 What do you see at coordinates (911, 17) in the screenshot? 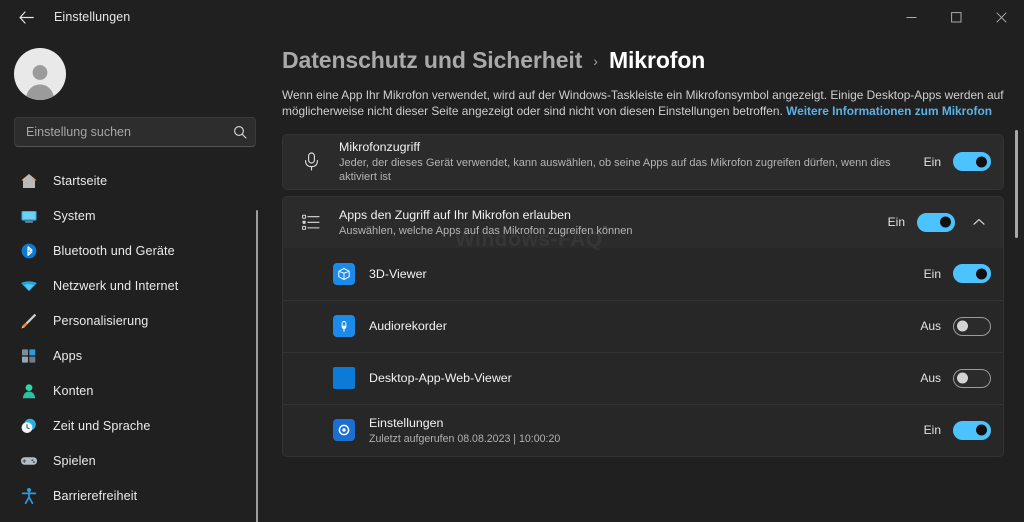
I see `minimize-button` at bounding box center [911, 17].